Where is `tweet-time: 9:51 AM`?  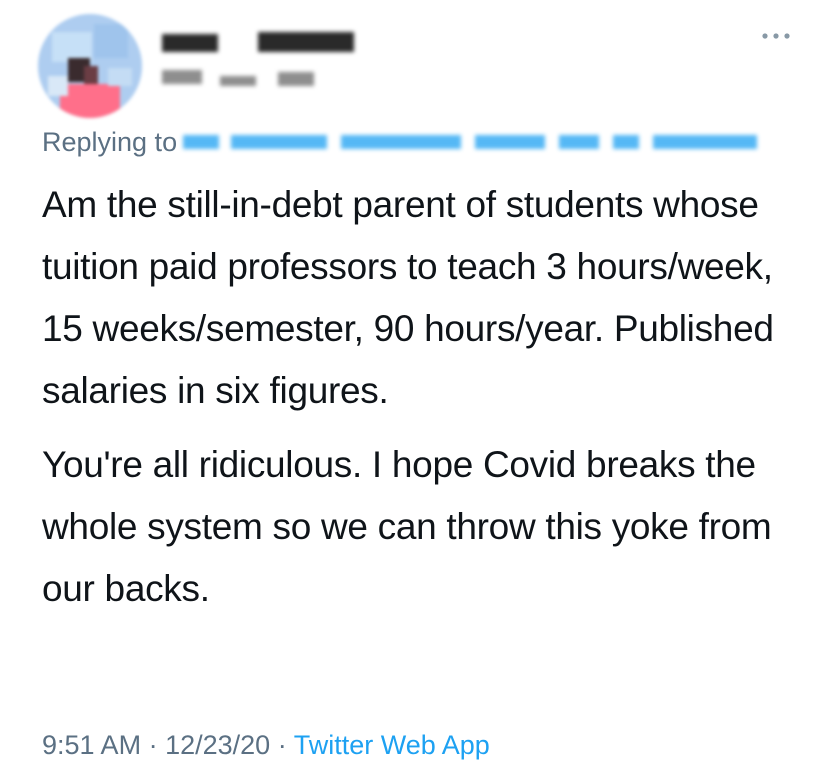
tweet-time: 9:51 AM is located at coordinates (91, 745).